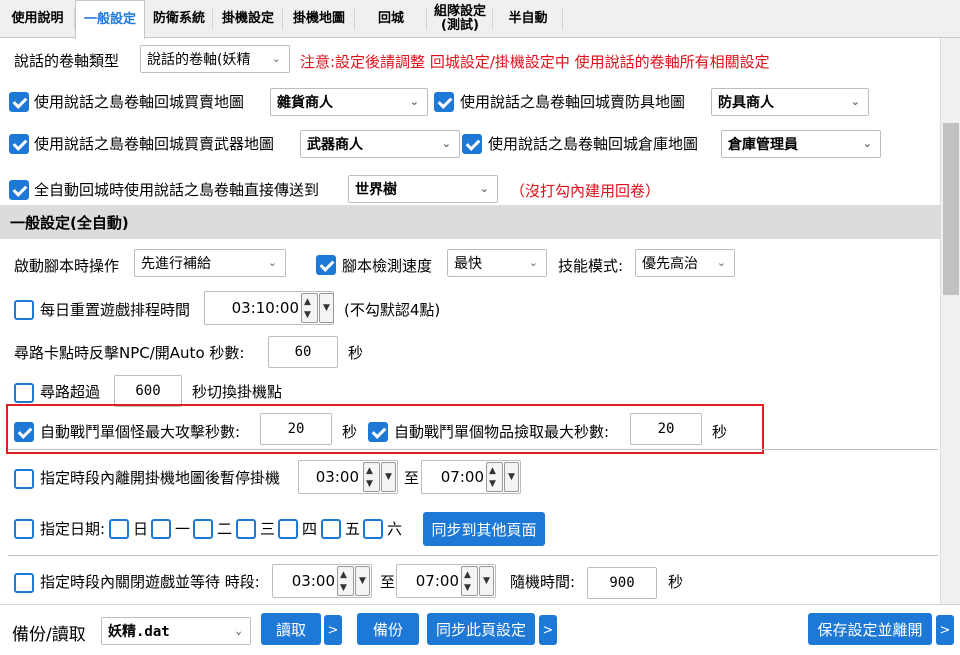 Image resolution: width=960 pixels, height=655 pixels. Describe the element at coordinates (110, 19) in the screenshot. I see `tab-general: 一般設定` at that location.